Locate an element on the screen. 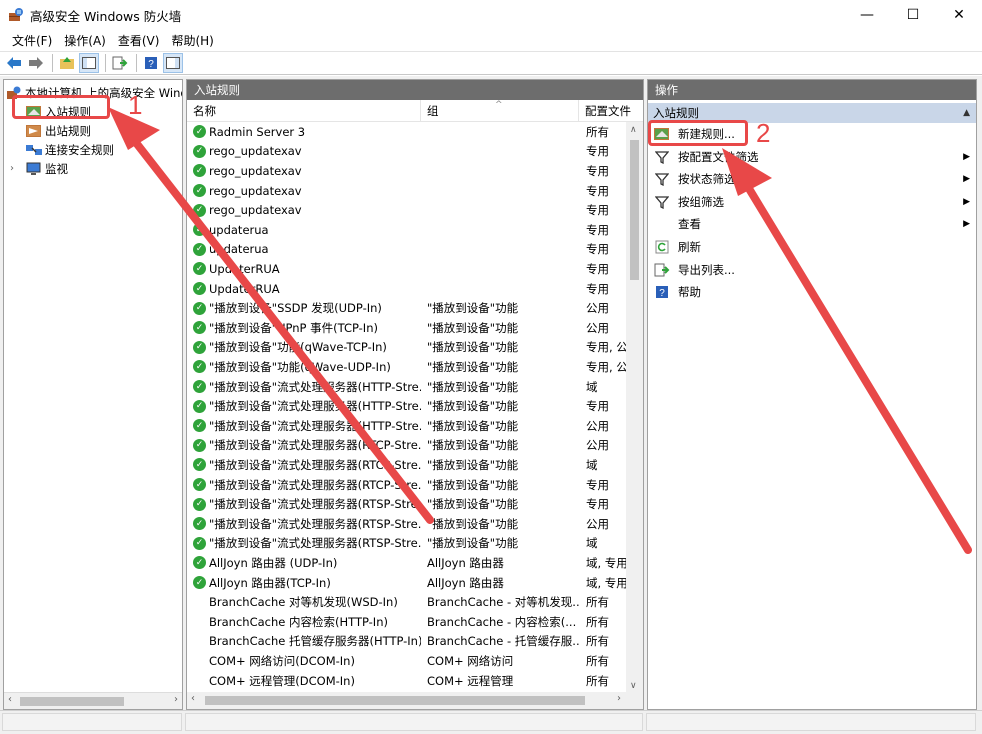 Image resolution: width=982 pixels, height=734 pixels. collapse-triangle-icon: ▲ is located at coordinates (966, 113).